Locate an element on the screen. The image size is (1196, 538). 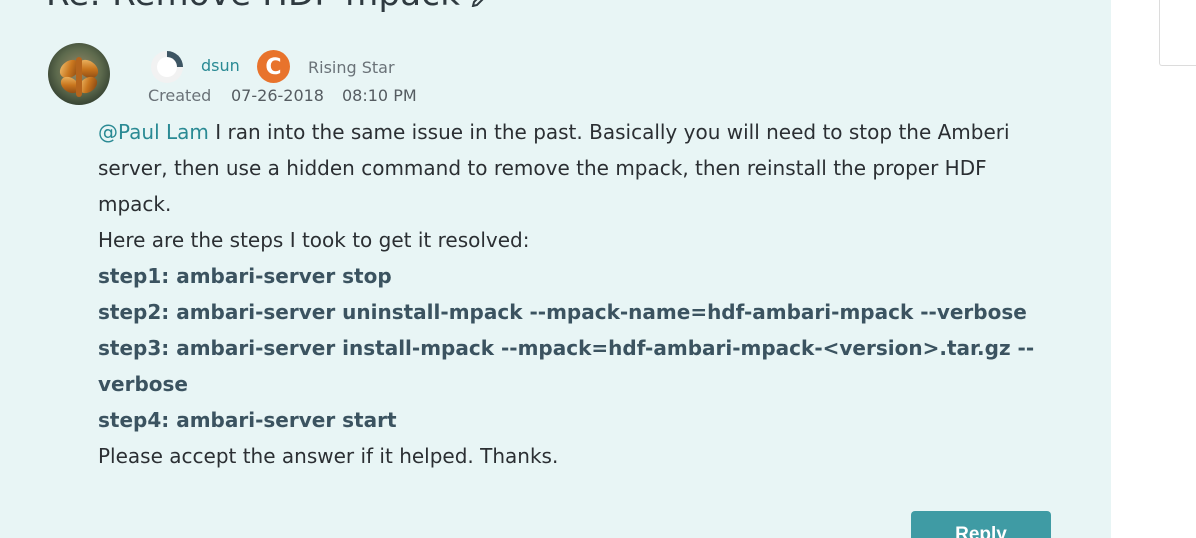
step-line-4: step4: ambari-server start is located at coordinates (247, 420).